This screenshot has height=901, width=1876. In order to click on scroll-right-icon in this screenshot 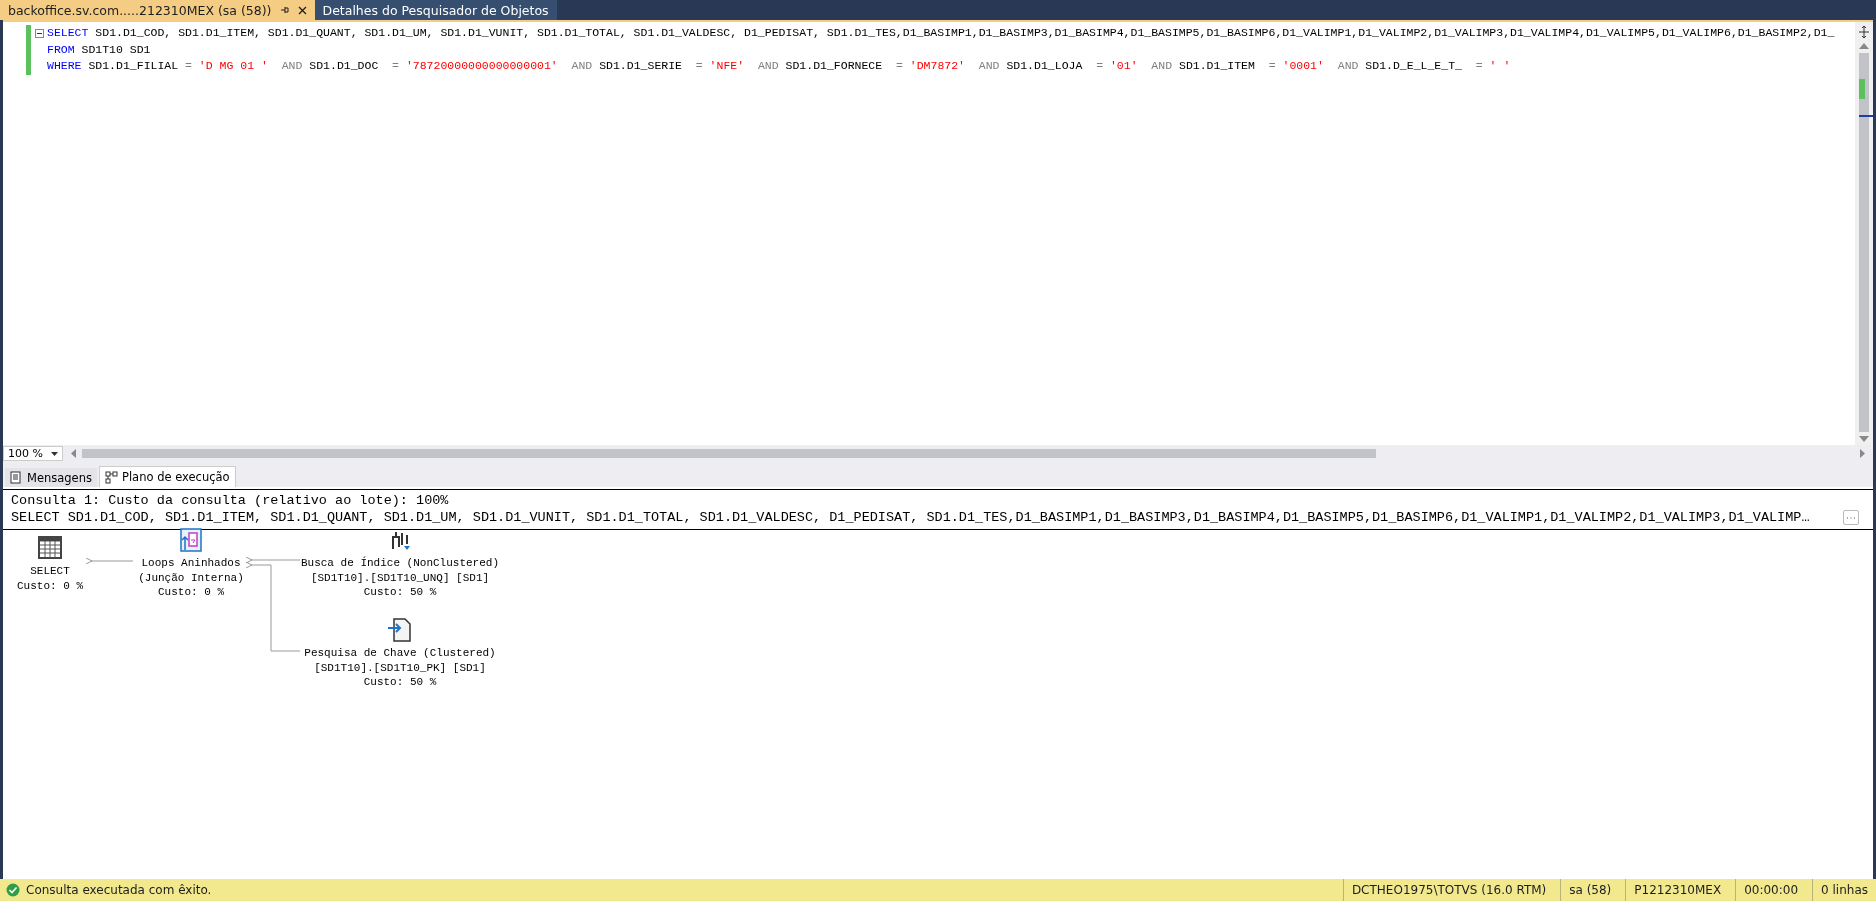, I will do `click(1862, 453)`.